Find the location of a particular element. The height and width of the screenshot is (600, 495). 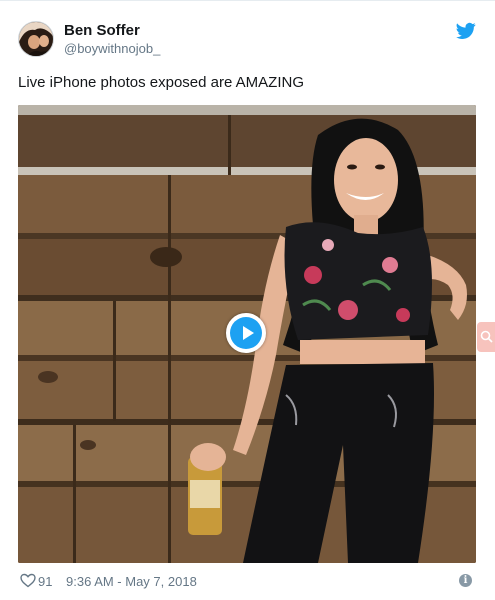

twitter-bird-icon is located at coordinates (466, 31).